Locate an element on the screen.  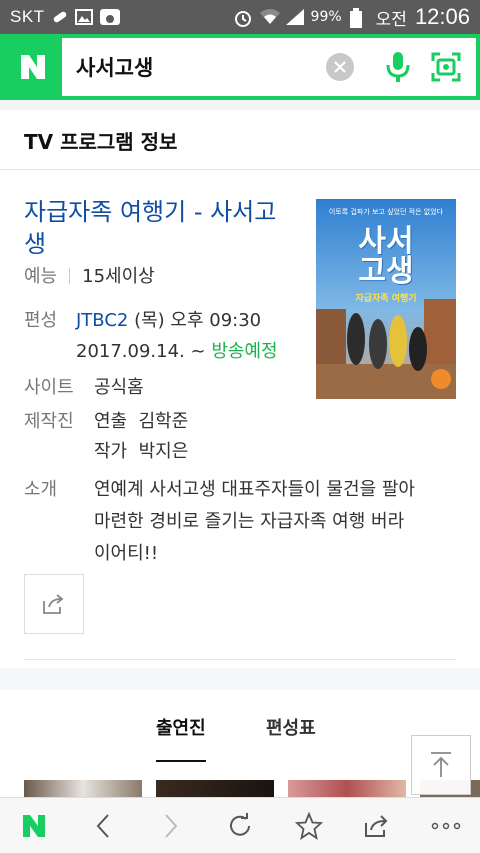
more-dots-icon is located at coordinates (445, 825).